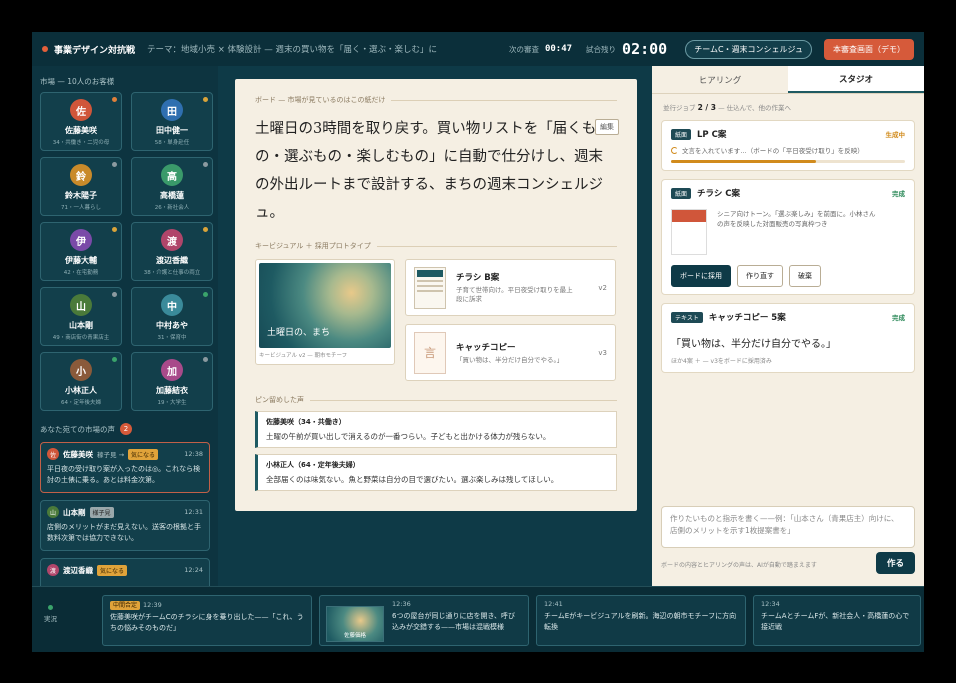 This screenshot has width=956, height=683. Describe the element at coordinates (354, 636) in the screenshot. I see `feed-thumb-label: 佐藤価格` at that location.